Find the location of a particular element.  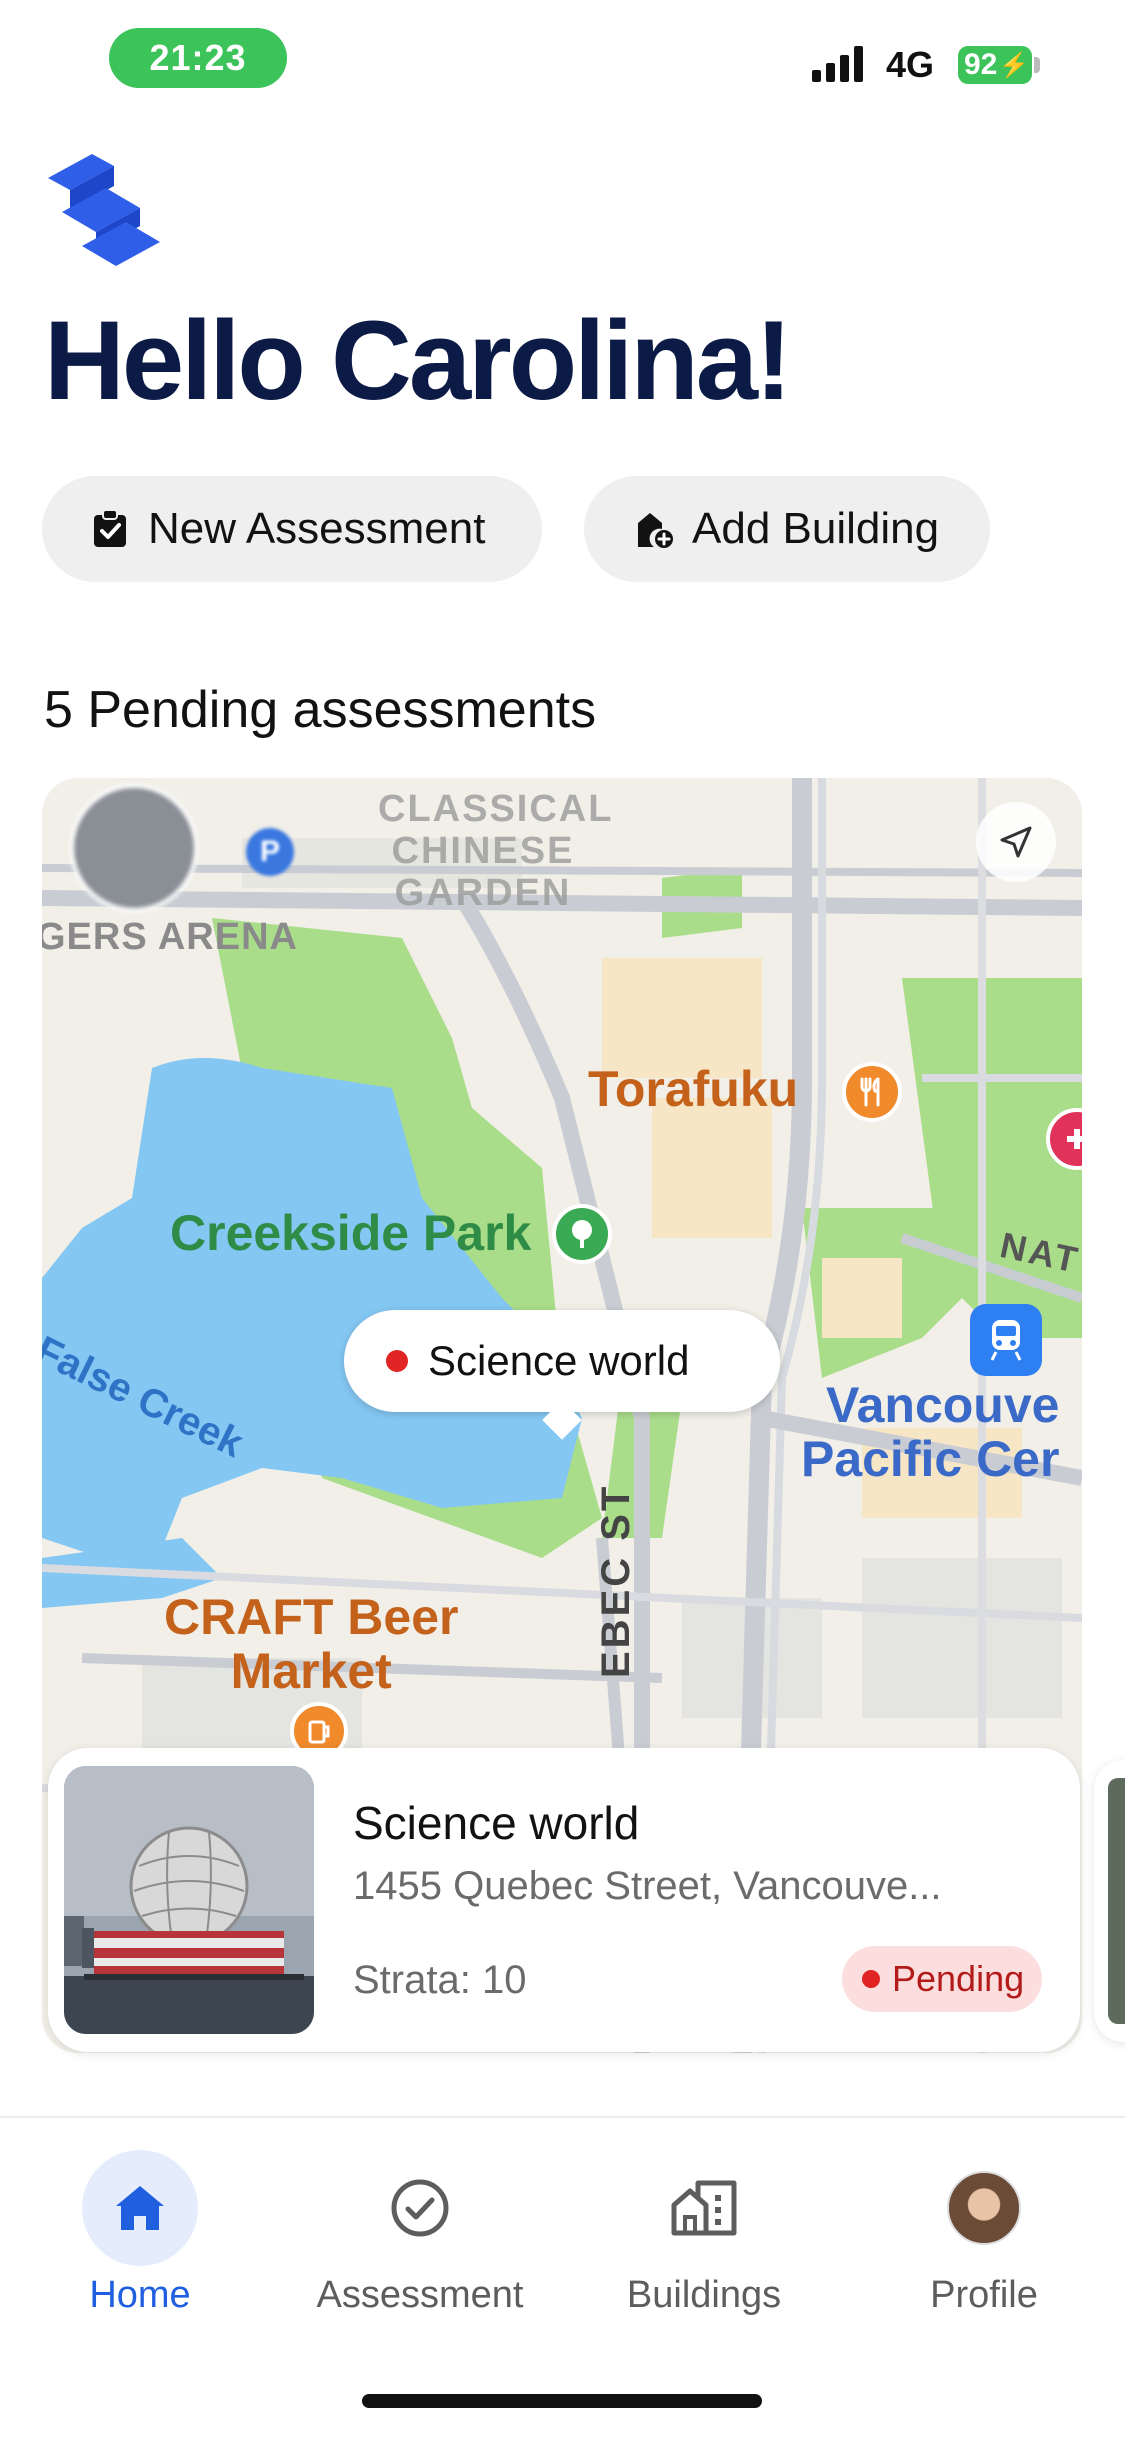

park-tree-icon is located at coordinates (582, 1234).